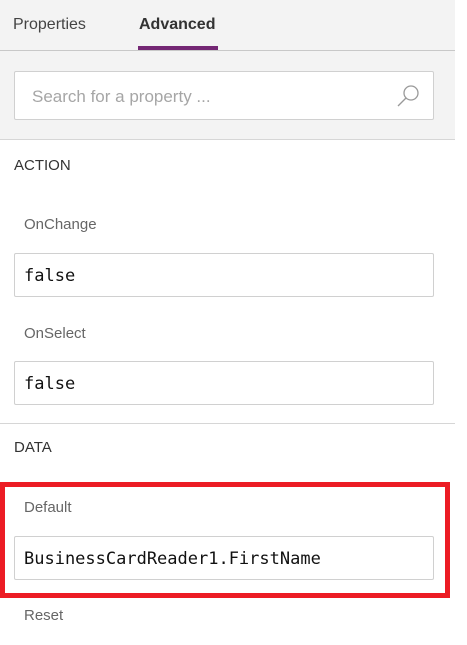 The width and height of the screenshot is (467, 645). I want to click on section-divider, so click(227, 423).